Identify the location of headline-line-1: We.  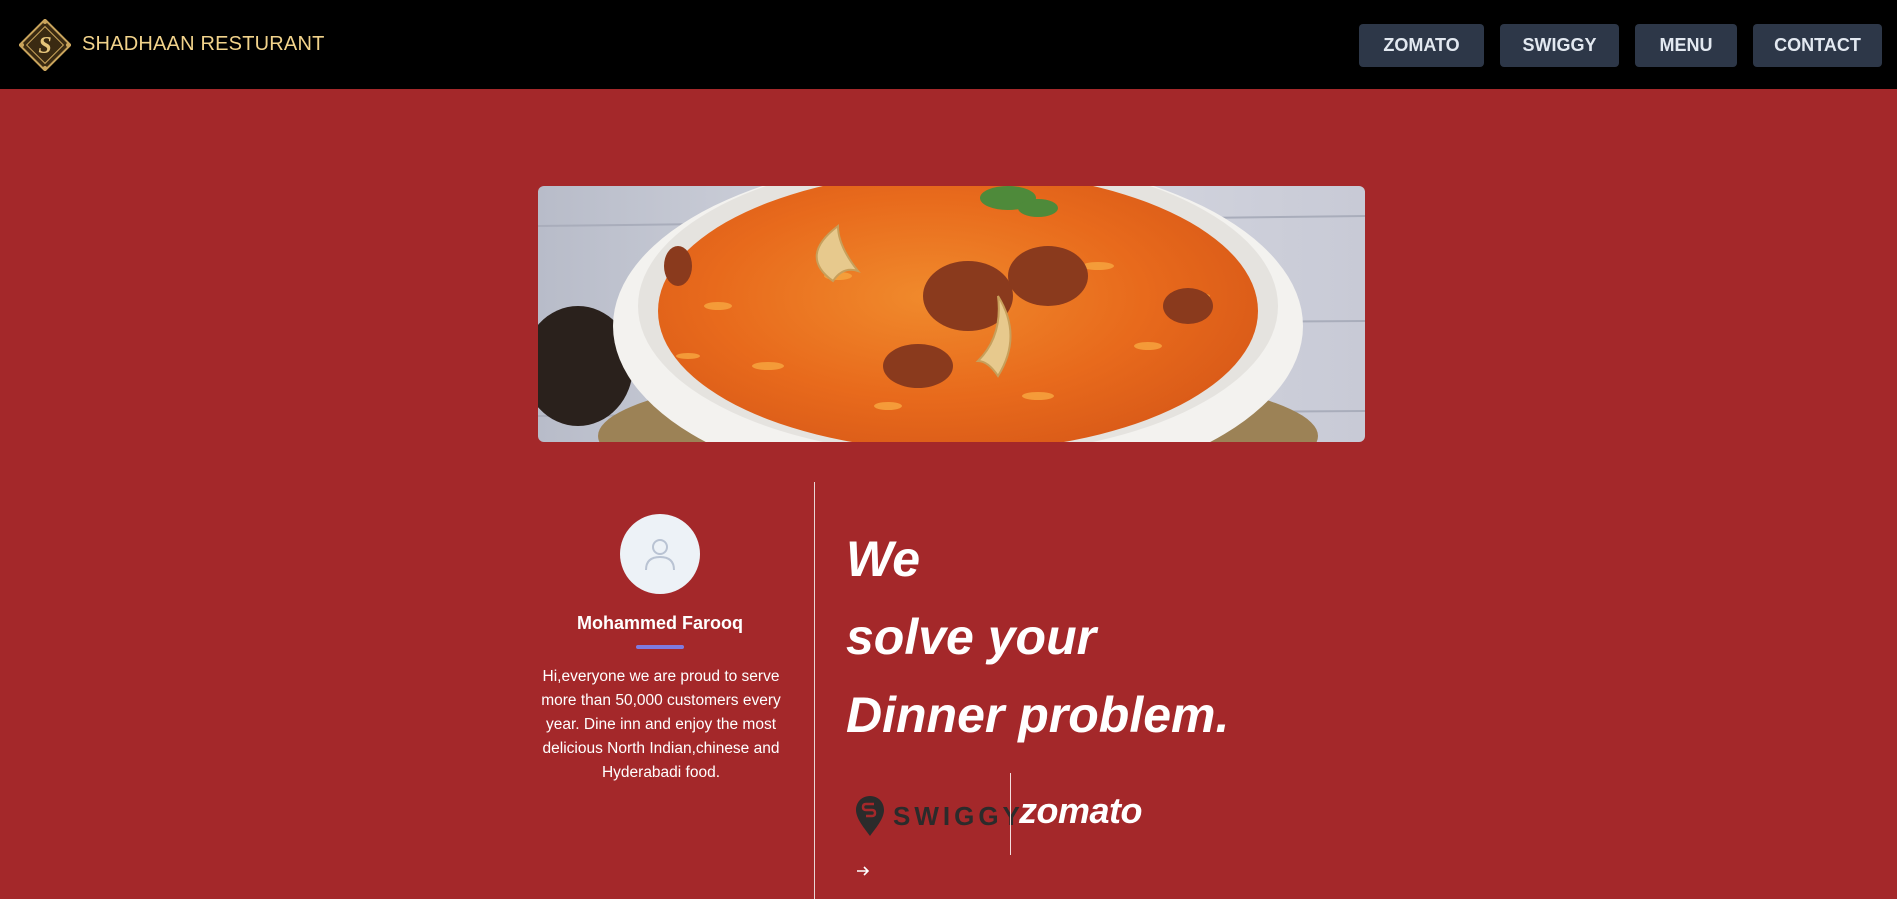
(883, 559).